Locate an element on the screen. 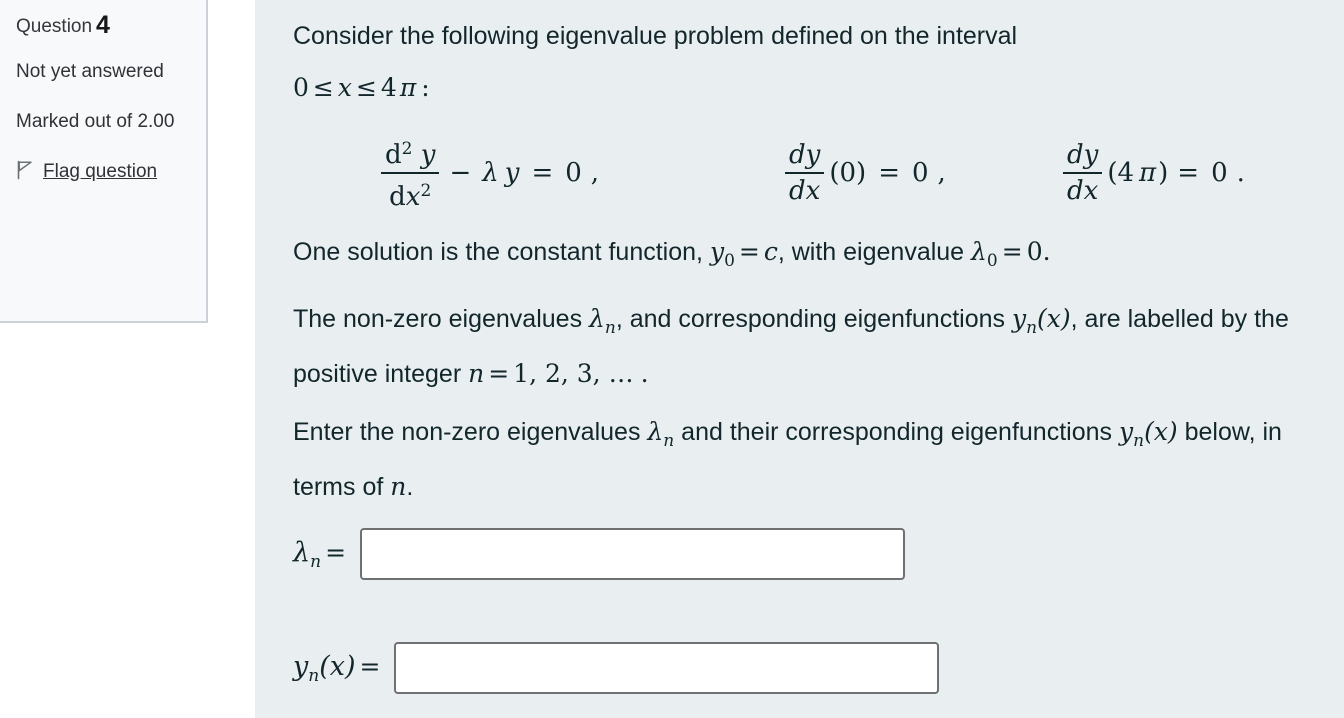 Image resolution: width=1344 pixels, height=718 pixels. label-y: y is located at coordinates (1019, 318).